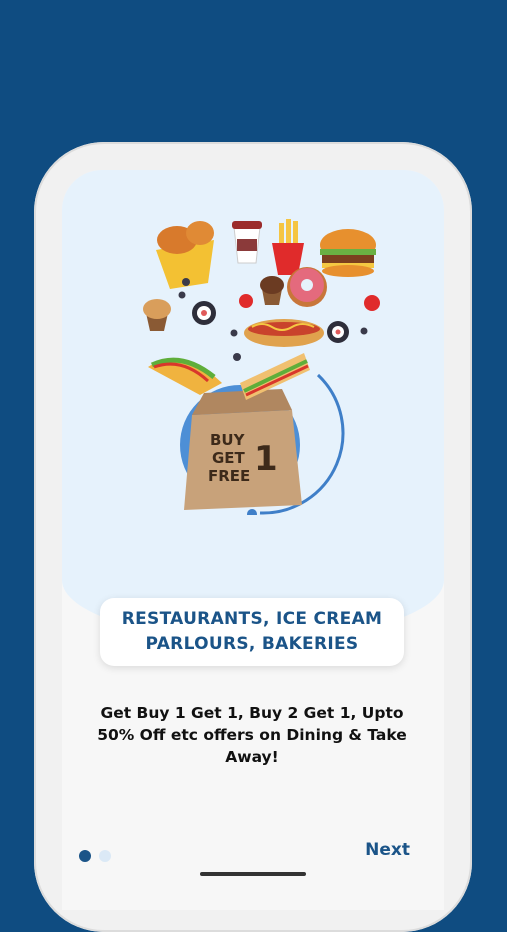  I want to click on bag-text-buy: BUY, so click(228, 440).